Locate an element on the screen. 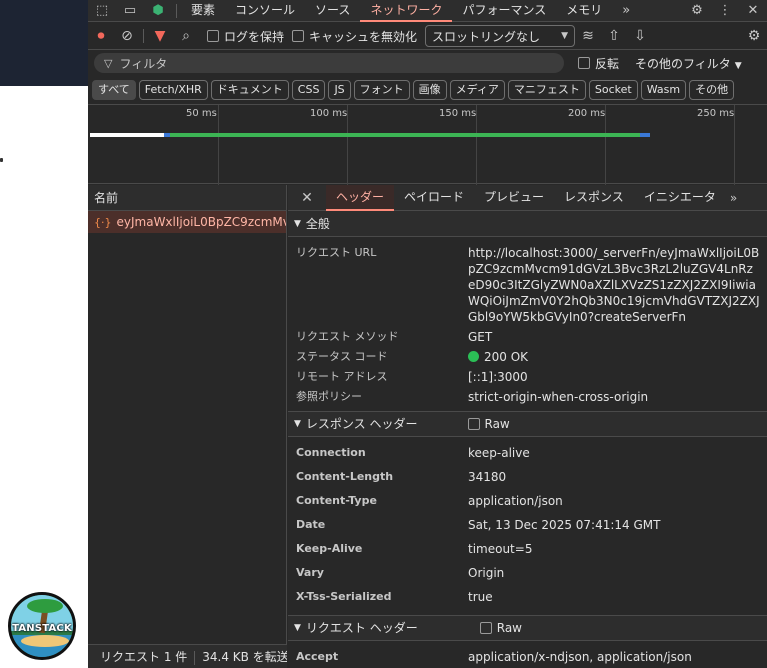  more-tabs-icon: » is located at coordinates (626, 10).